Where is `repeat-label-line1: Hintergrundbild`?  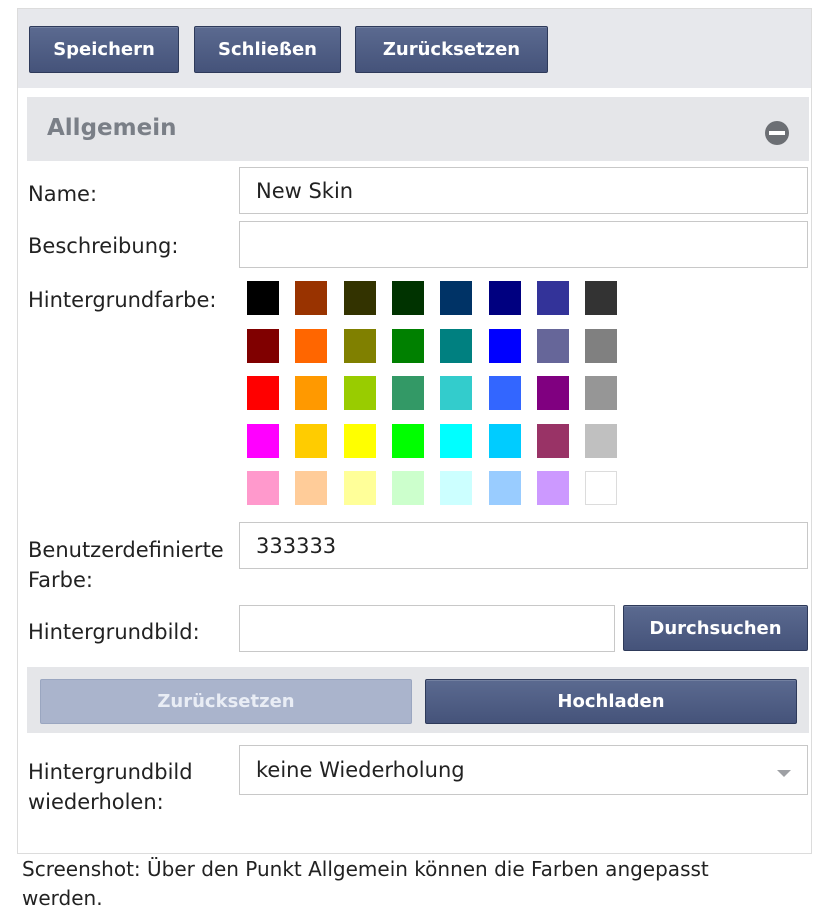
repeat-label-line1: Hintergrundbild is located at coordinates (110, 772).